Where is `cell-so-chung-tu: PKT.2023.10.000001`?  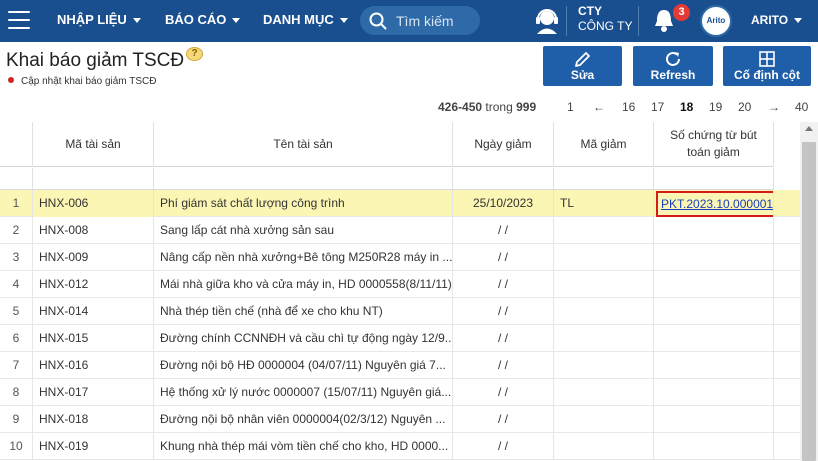
cell-so-chung-tu: PKT.2023.10.000001 is located at coordinates (714, 203).